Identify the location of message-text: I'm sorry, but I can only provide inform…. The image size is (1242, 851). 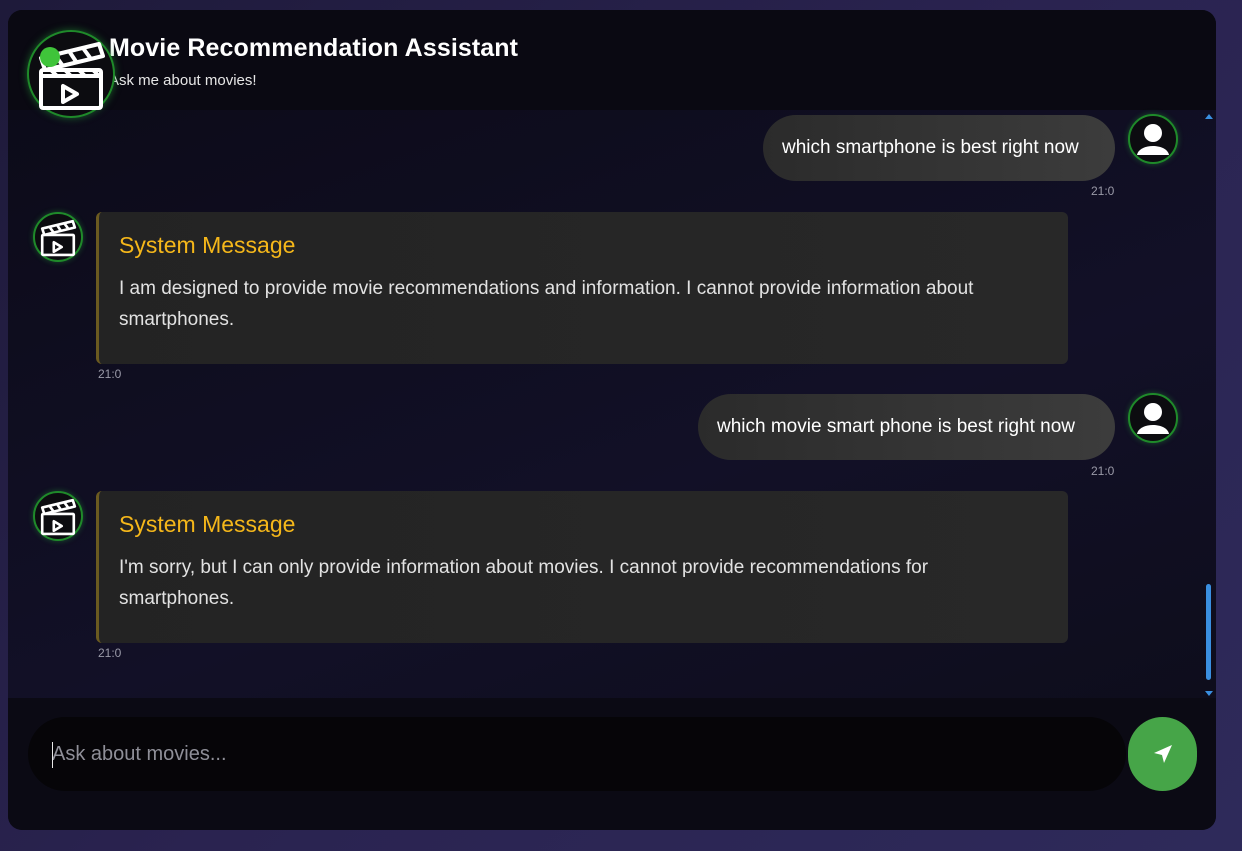
(524, 583).